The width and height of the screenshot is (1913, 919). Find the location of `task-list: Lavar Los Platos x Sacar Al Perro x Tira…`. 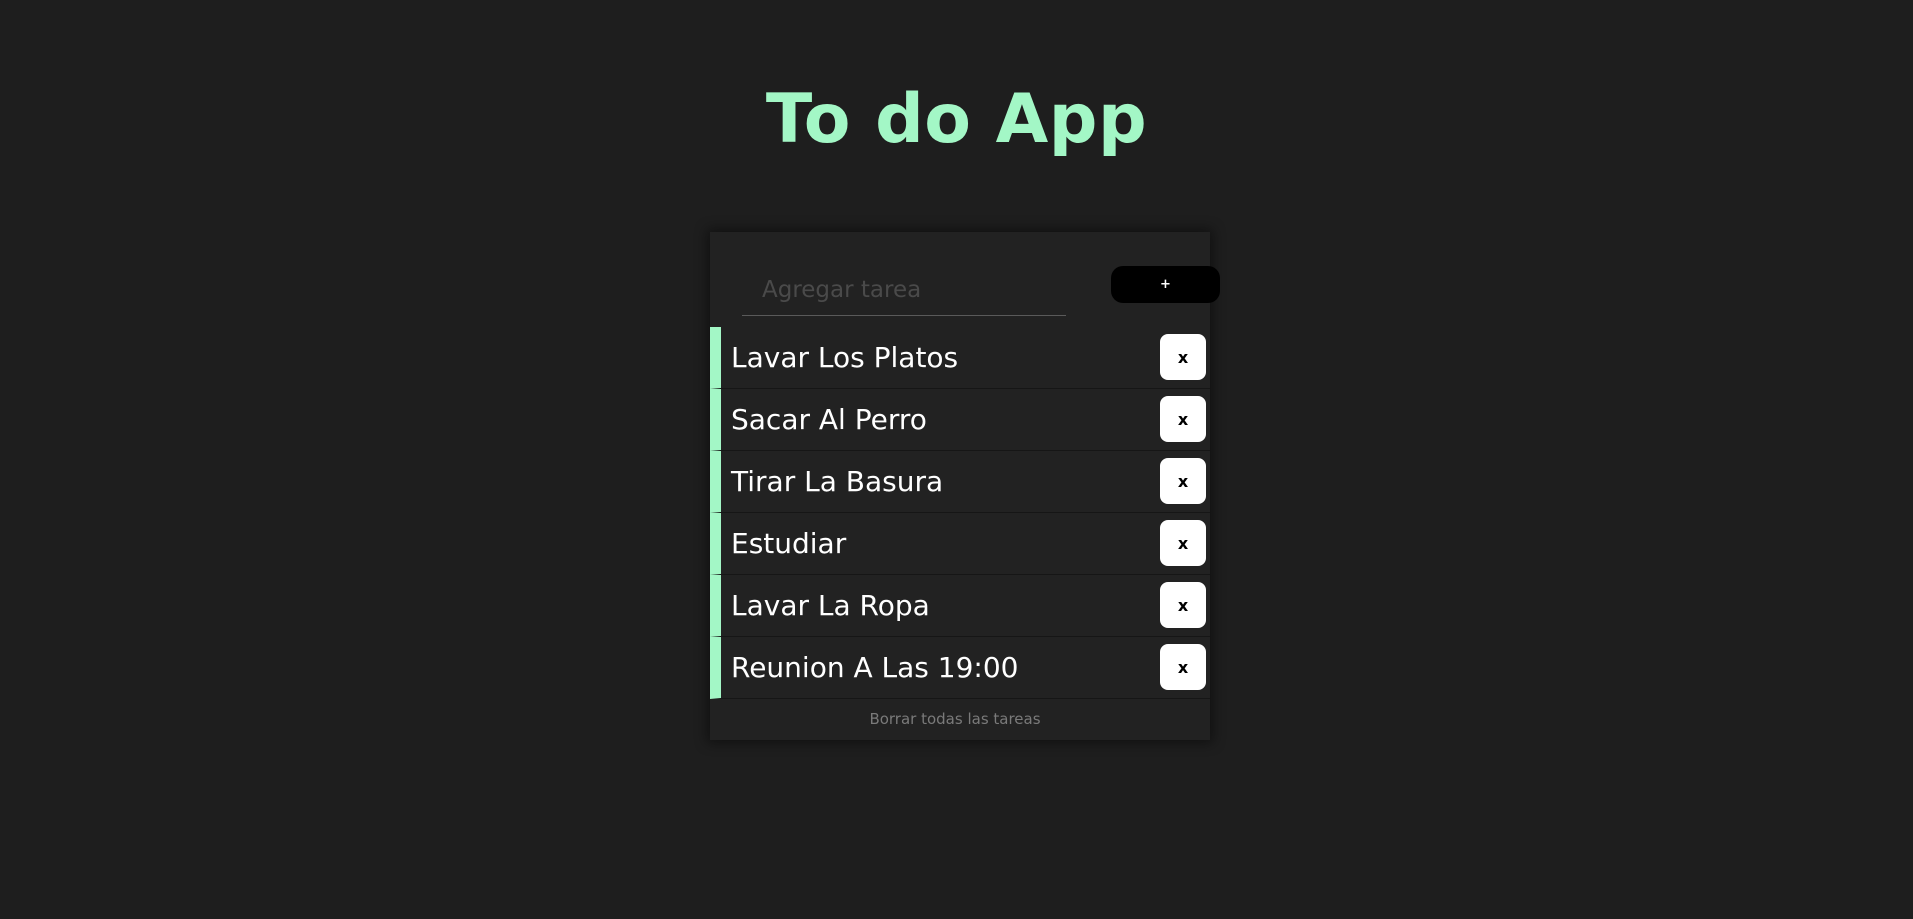

task-list: Lavar Los Platos x Sacar Al Perro x Tira… is located at coordinates (960, 513).